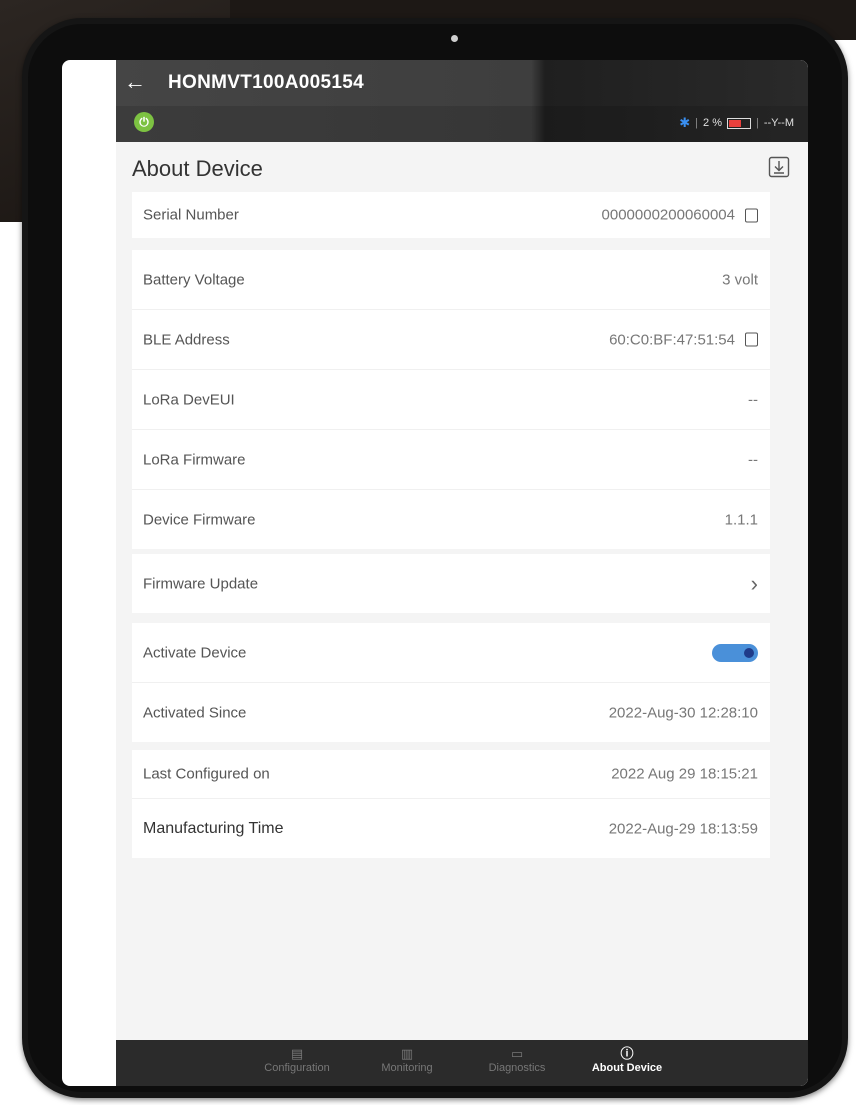  I want to click on battery-icon, so click(738, 123).